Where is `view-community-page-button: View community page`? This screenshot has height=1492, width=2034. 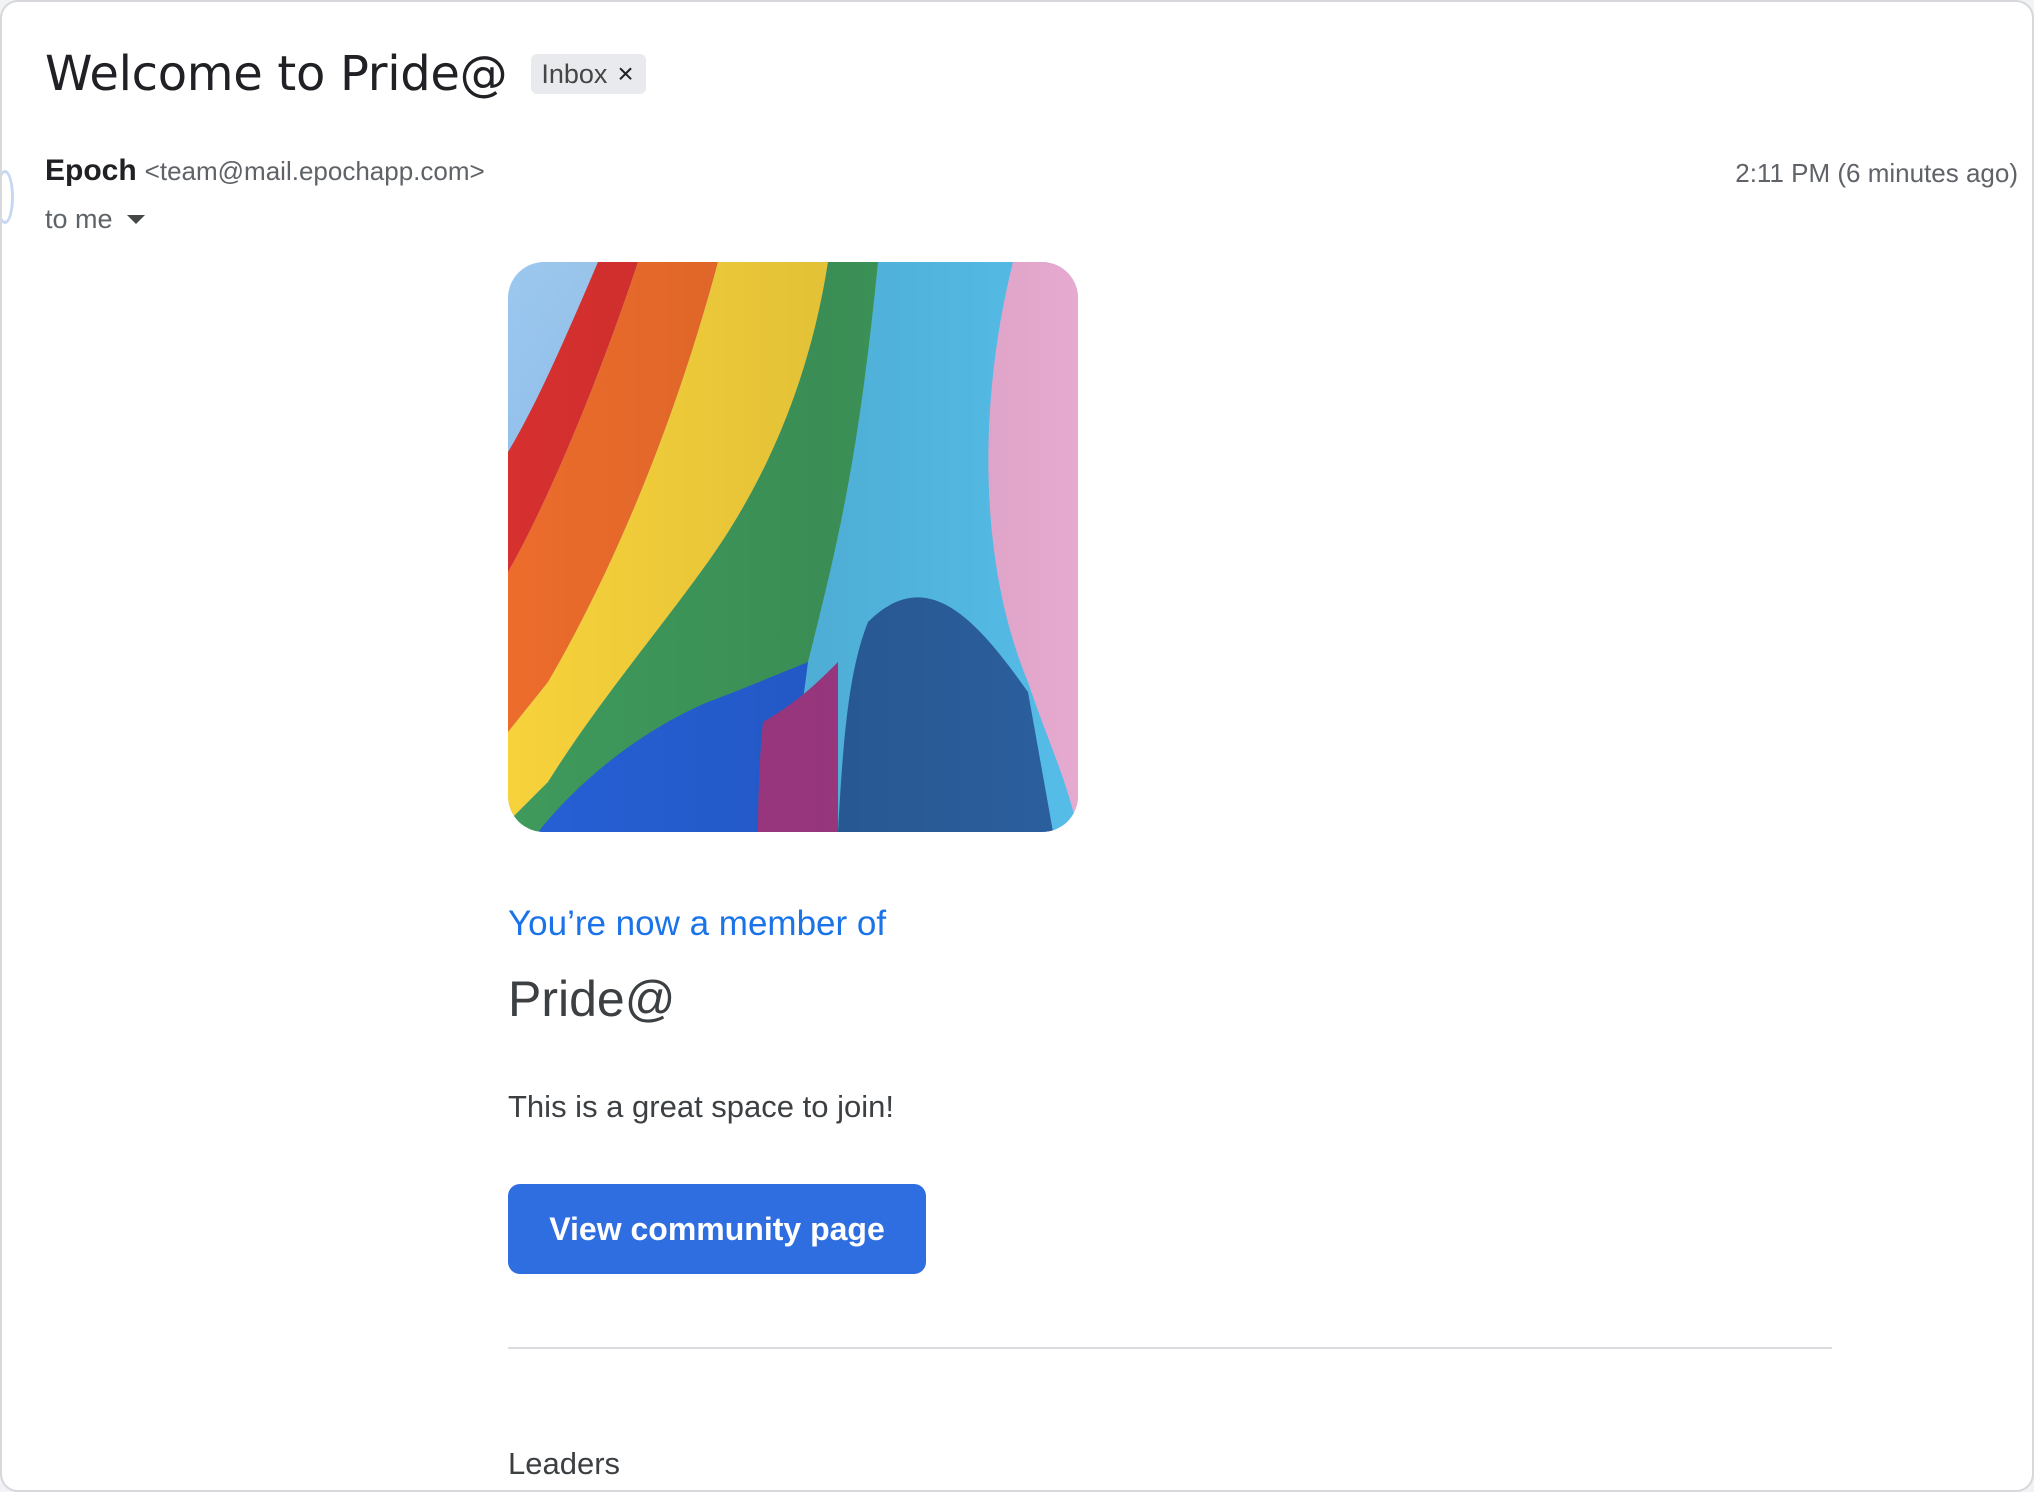 view-community-page-button: View community page is located at coordinates (717, 1229).